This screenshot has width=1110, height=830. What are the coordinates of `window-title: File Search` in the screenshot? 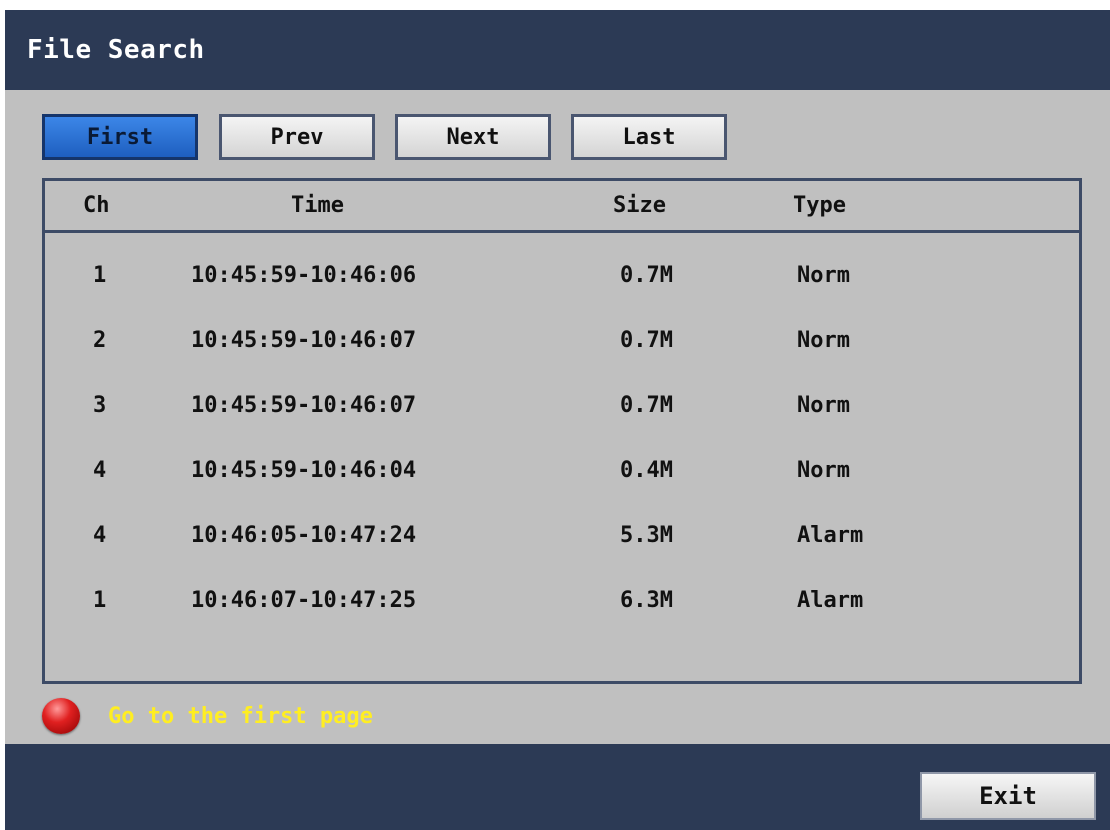 It's located at (116, 50).